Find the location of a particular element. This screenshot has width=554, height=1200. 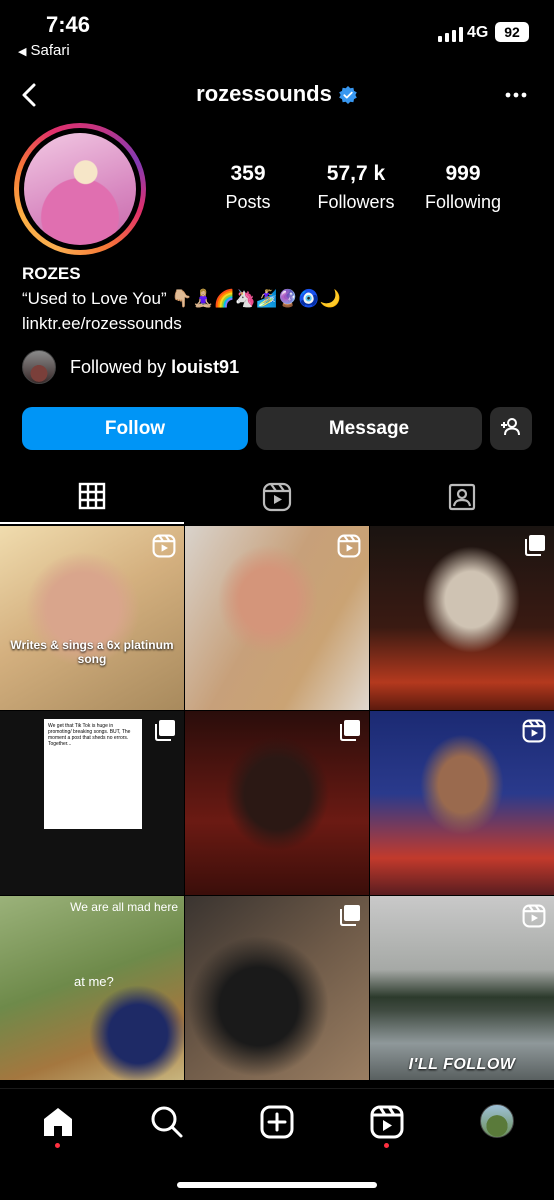

follower-avatar is located at coordinates (39, 367).